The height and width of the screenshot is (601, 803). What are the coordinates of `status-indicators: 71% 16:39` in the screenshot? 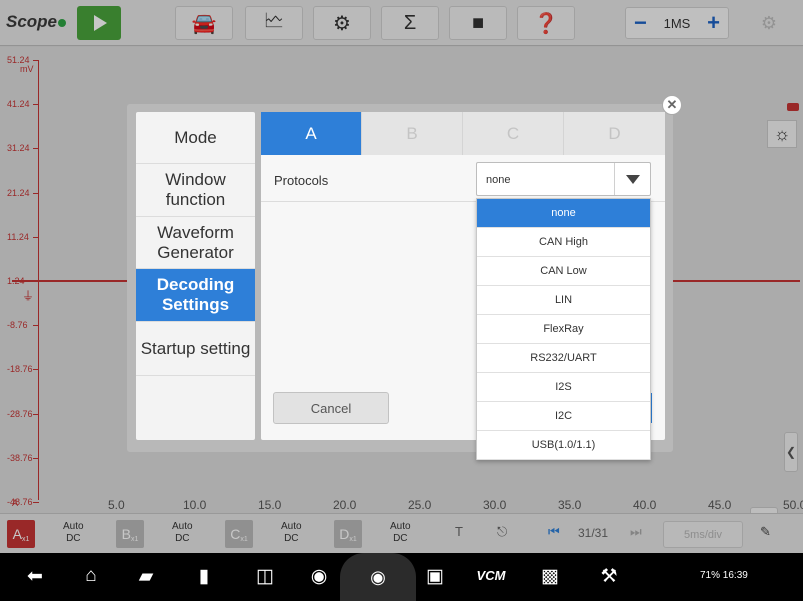 It's located at (724, 575).